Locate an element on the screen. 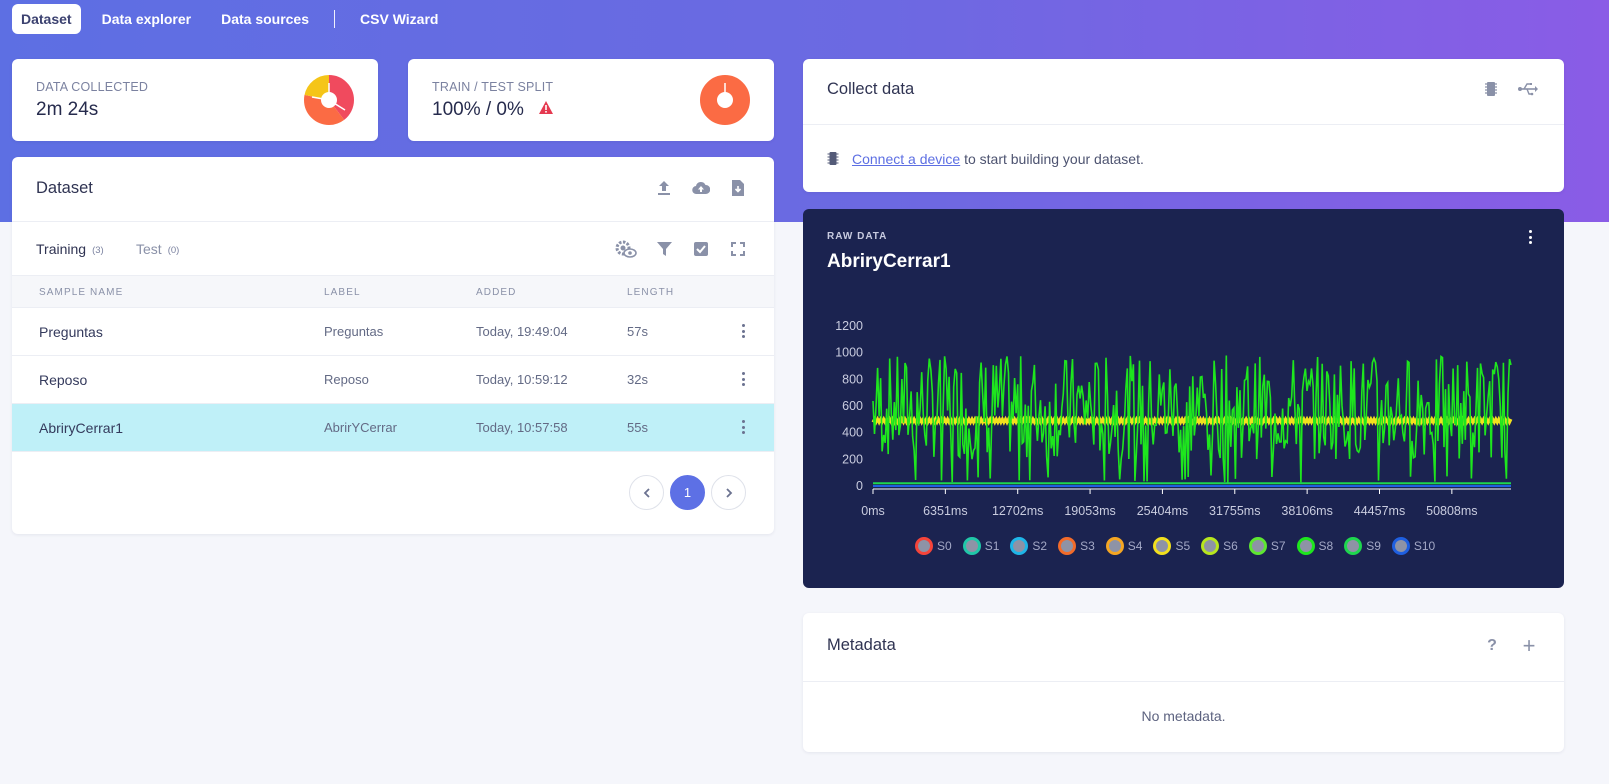 Image resolution: width=1609 pixels, height=784 pixels. x-tick-label: 31755ms is located at coordinates (1234, 511).